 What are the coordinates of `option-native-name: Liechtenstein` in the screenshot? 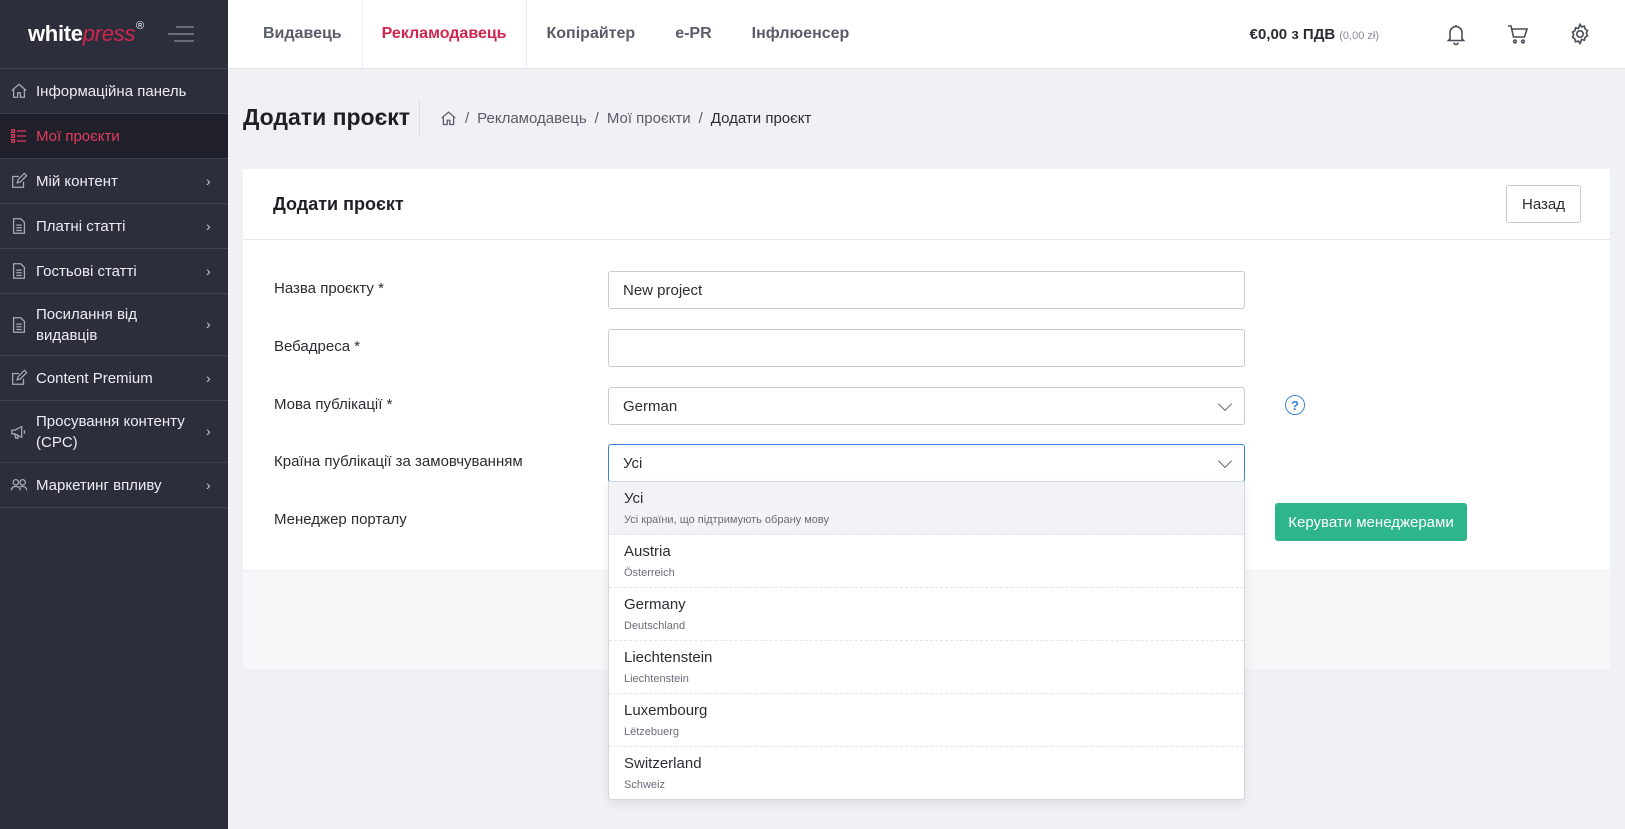 It's located at (656, 679).